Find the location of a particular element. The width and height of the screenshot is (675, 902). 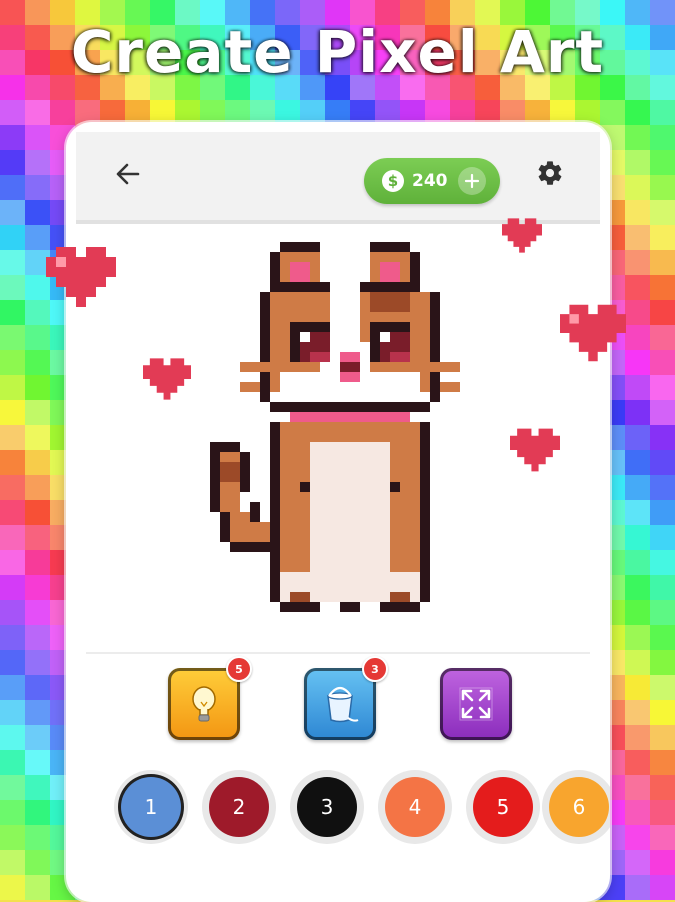

arrow-left-icon is located at coordinates (128, 174).